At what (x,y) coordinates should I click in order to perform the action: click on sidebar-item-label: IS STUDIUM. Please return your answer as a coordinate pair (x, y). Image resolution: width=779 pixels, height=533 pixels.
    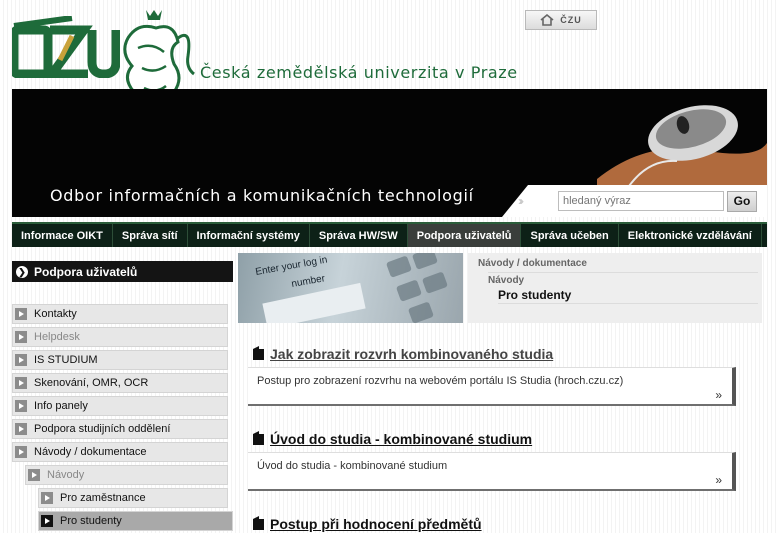
    Looking at the image, I should click on (66, 360).